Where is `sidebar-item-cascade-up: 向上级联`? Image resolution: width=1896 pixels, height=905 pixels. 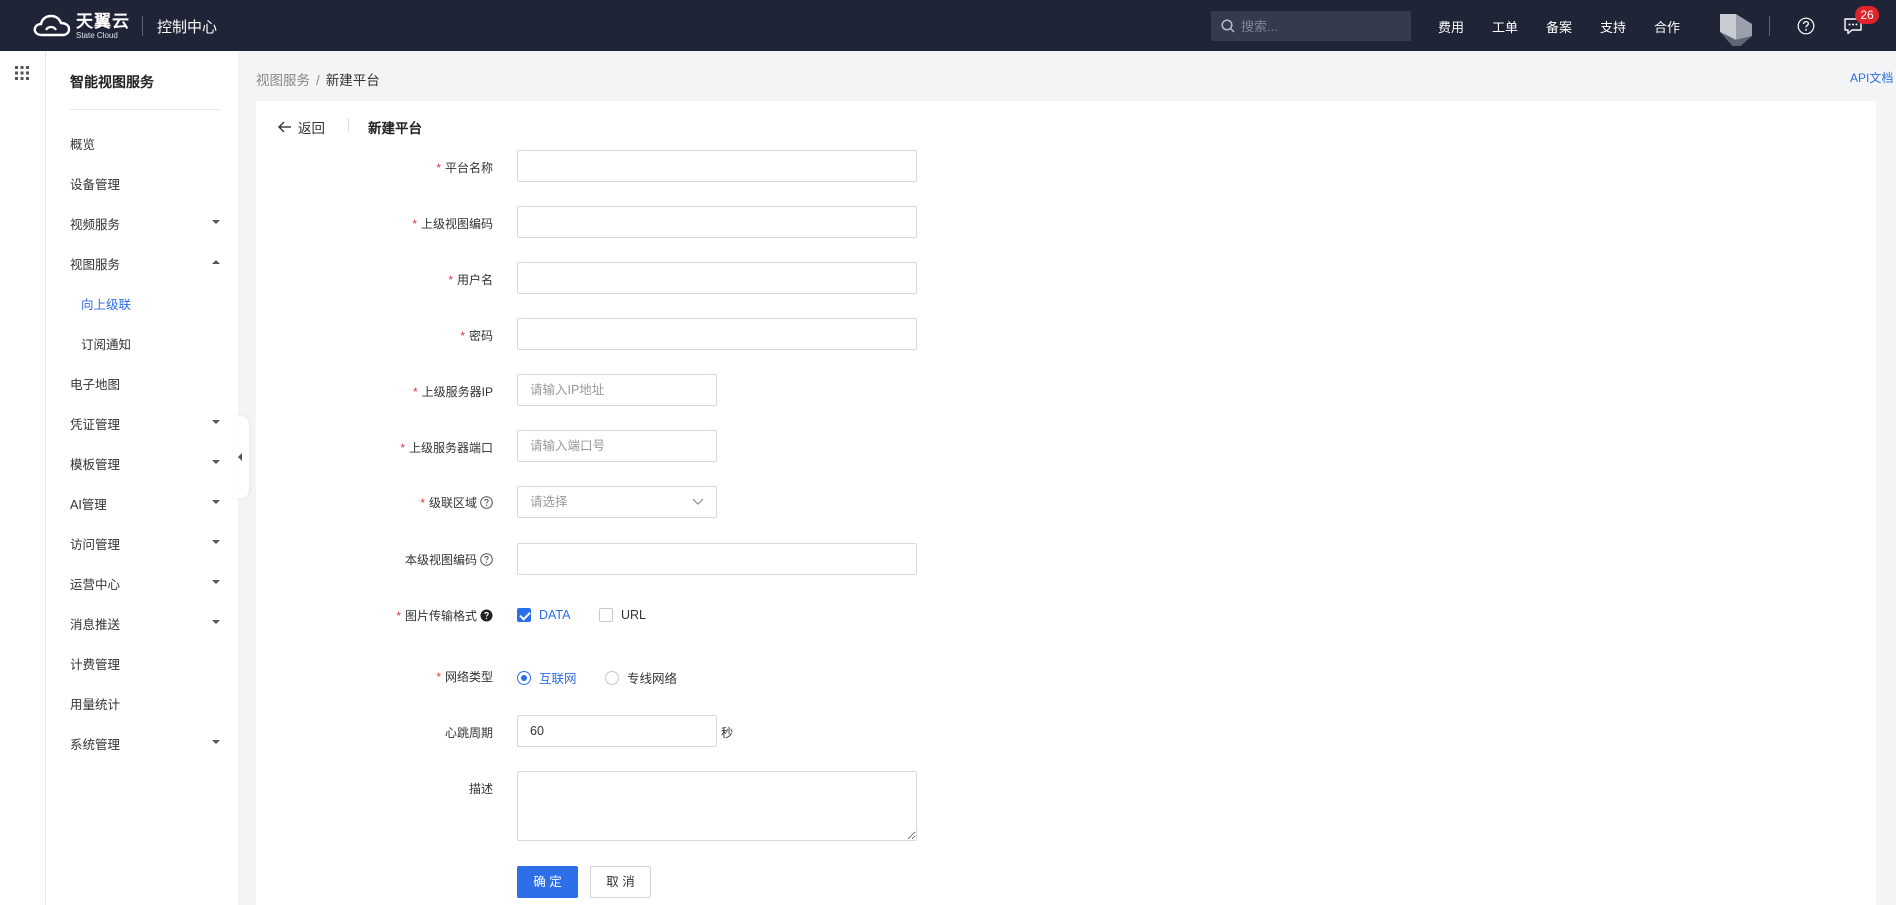
sidebar-item-cascade-up: 向上级联 is located at coordinates (156, 304).